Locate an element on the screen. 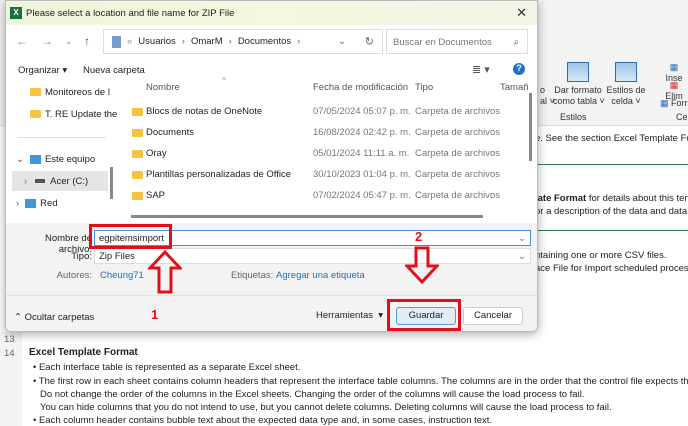 The width and height of the screenshot is (688, 426). tags-value: Agregar una etiqueta is located at coordinates (320, 275).